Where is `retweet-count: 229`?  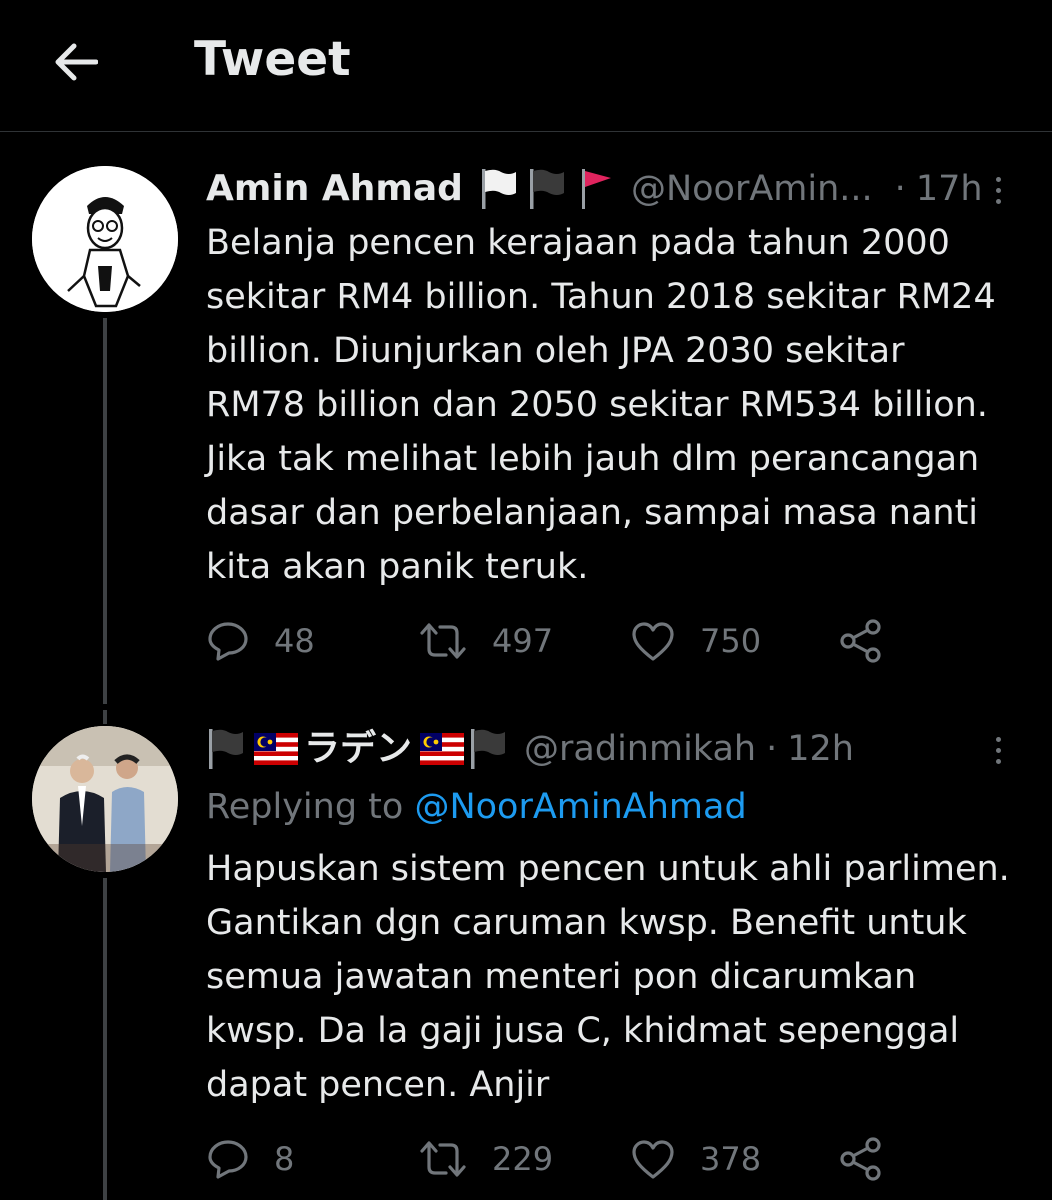 retweet-count: 229 is located at coordinates (523, 1159).